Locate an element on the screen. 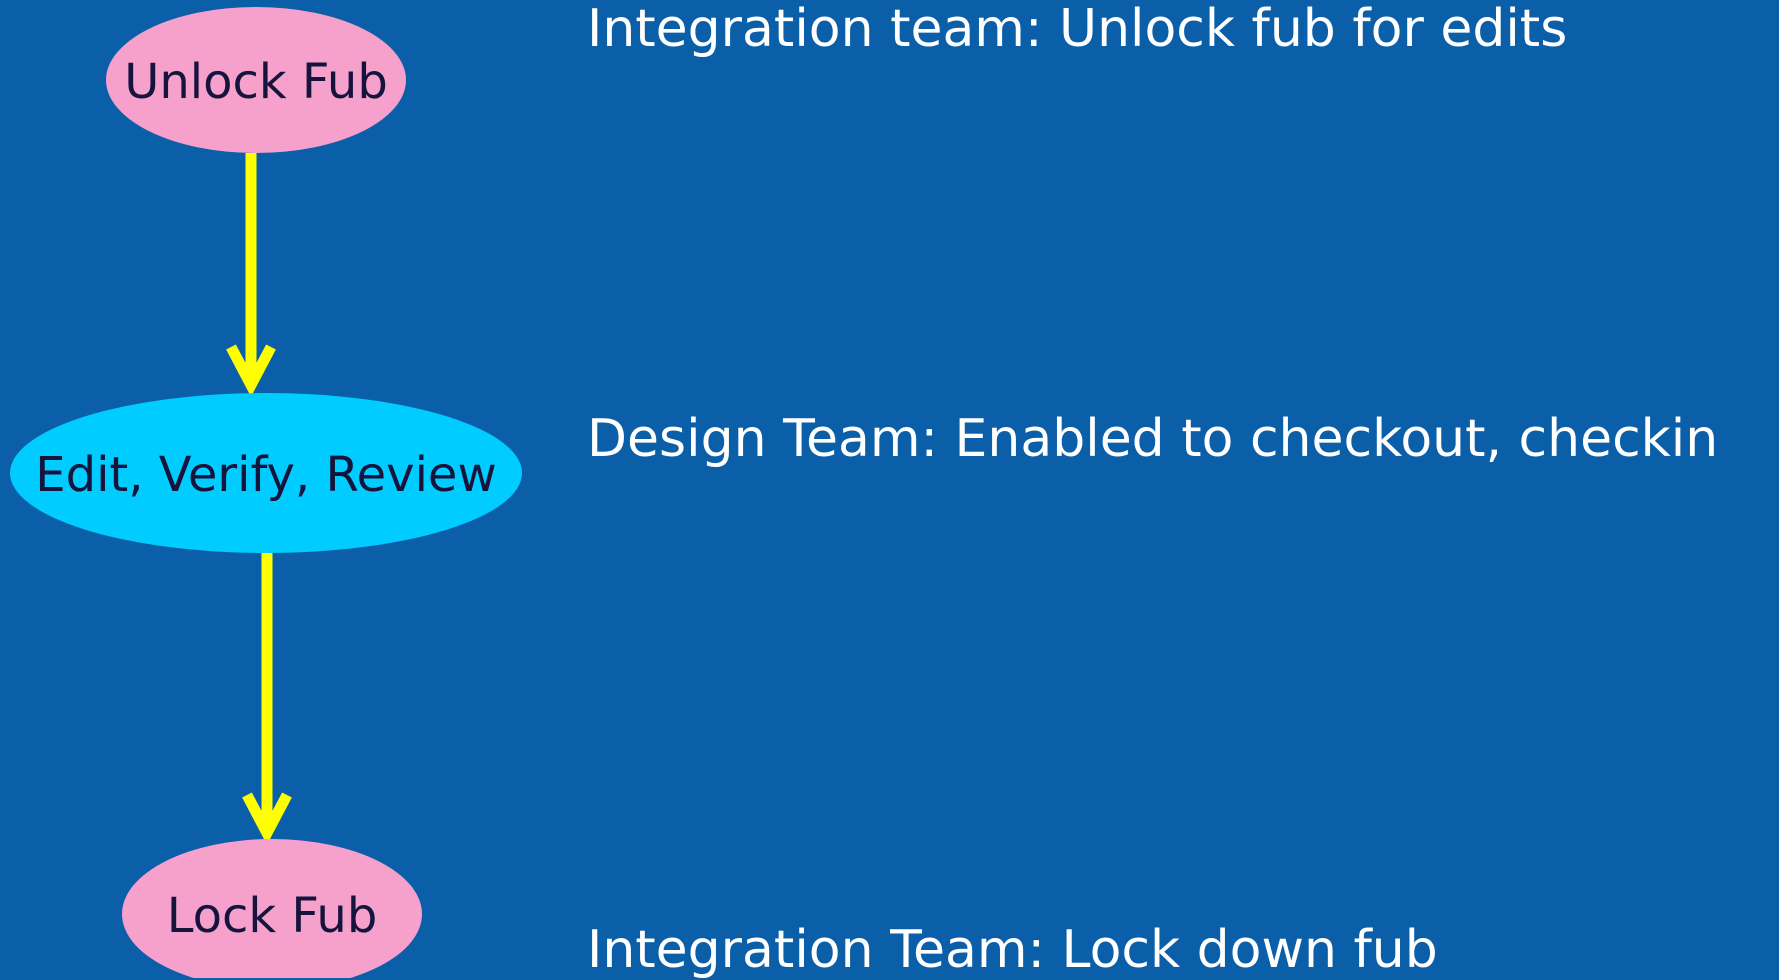 The image size is (1779, 980). node-unlock-fub-label: Unlock Fub is located at coordinates (256, 82).